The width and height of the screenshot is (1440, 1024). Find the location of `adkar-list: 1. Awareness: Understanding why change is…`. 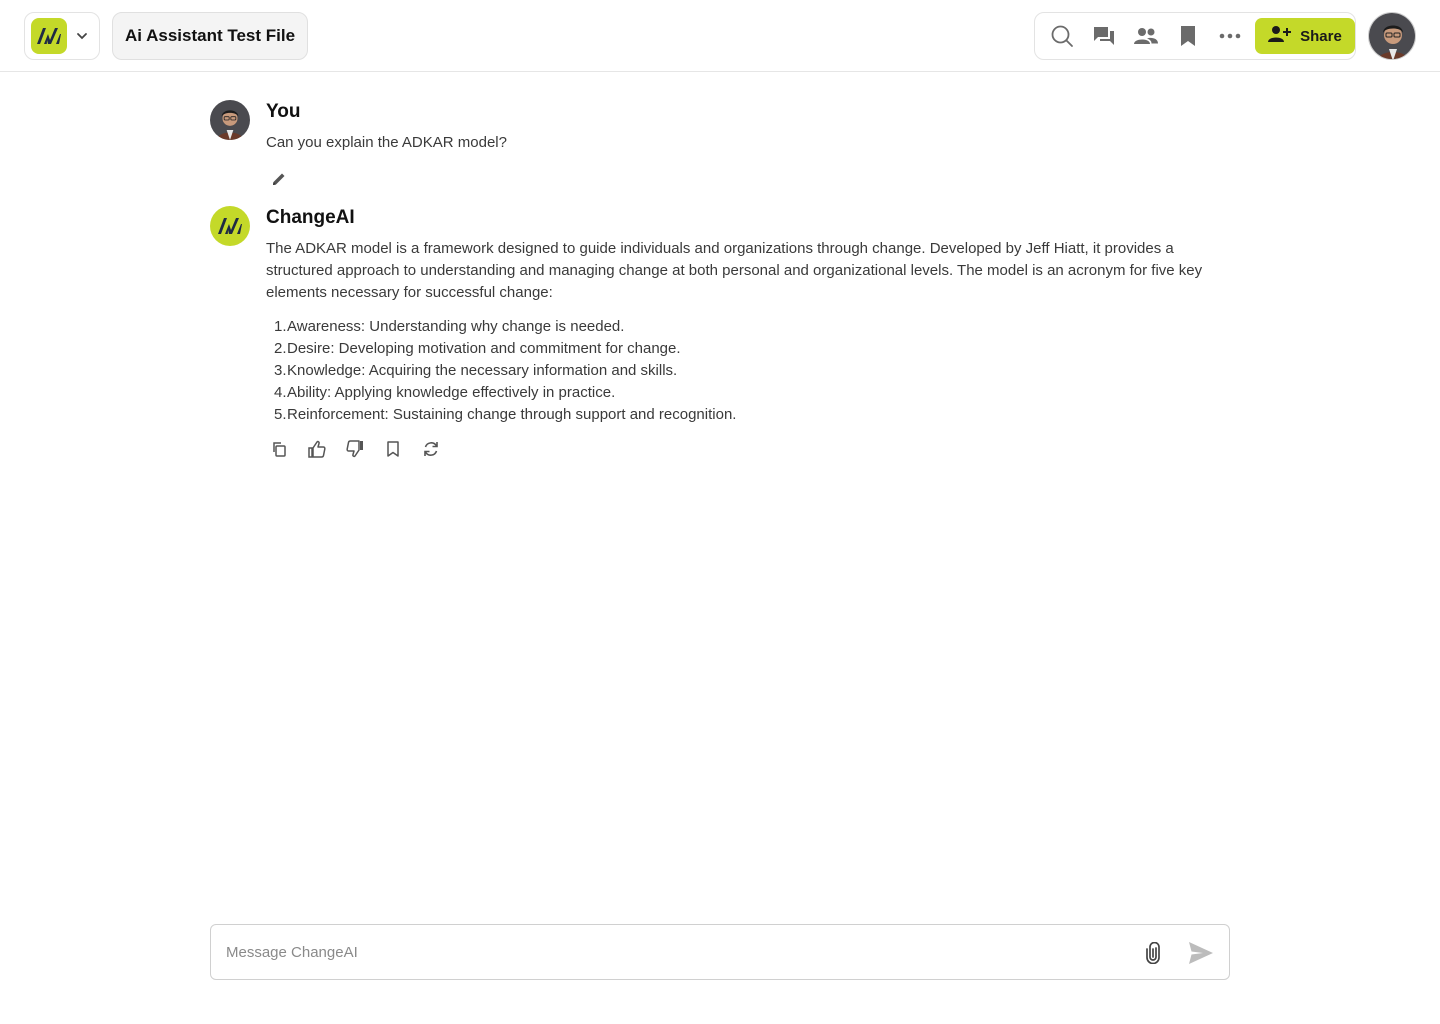

adkar-list: 1. Awareness: Understanding why change is… is located at coordinates (748, 371).